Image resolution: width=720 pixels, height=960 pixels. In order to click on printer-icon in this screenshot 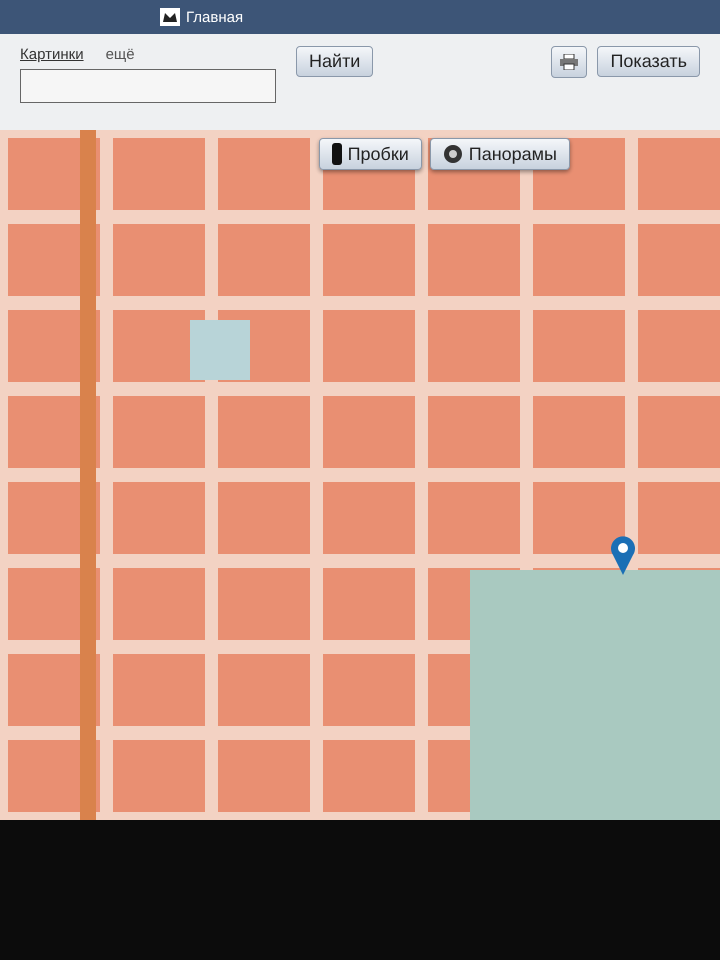, I will do `click(569, 62)`.